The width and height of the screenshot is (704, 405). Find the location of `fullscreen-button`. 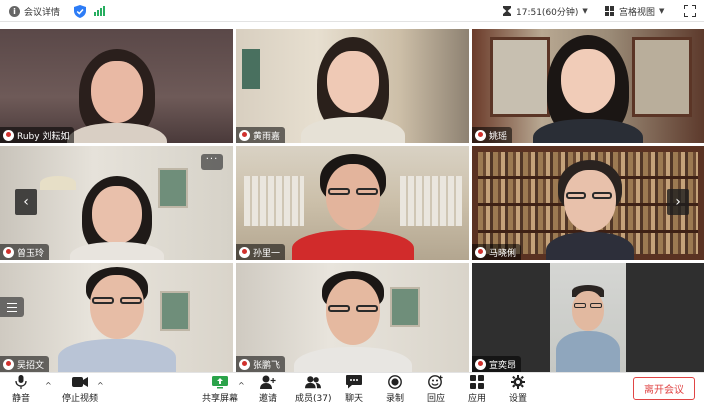

fullscreen-button is located at coordinates (690, 11).